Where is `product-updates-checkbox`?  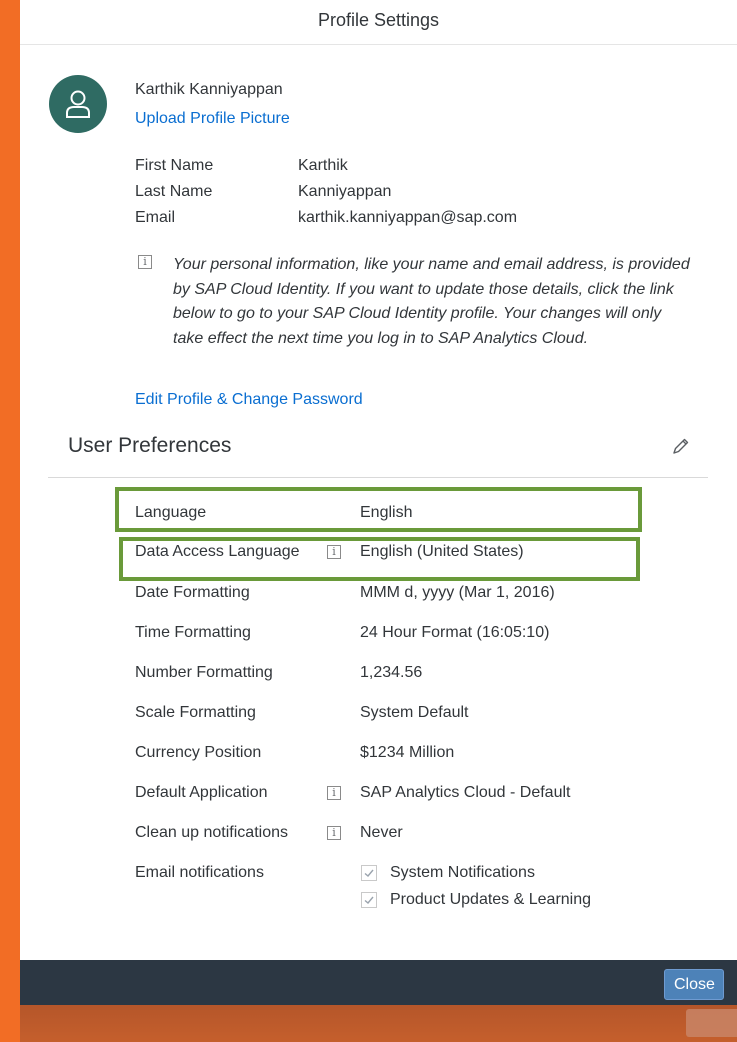
product-updates-checkbox is located at coordinates (369, 900).